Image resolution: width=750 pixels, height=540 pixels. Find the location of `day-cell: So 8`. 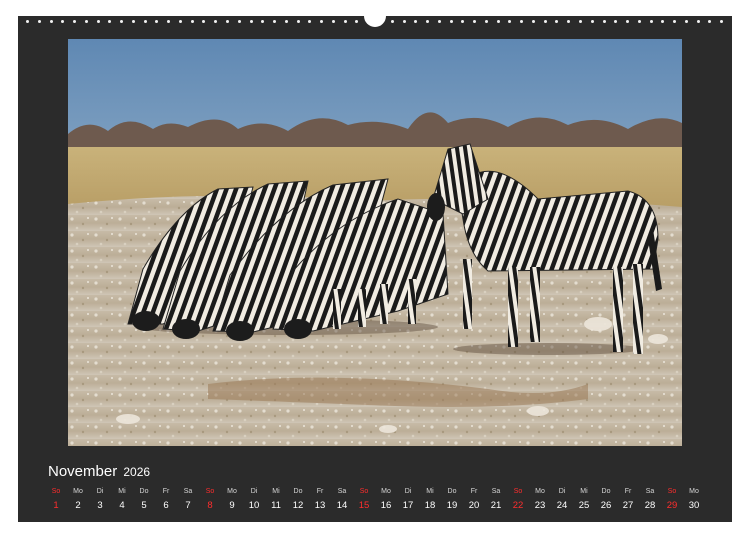

day-cell: So 8 is located at coordinates (210, 500).